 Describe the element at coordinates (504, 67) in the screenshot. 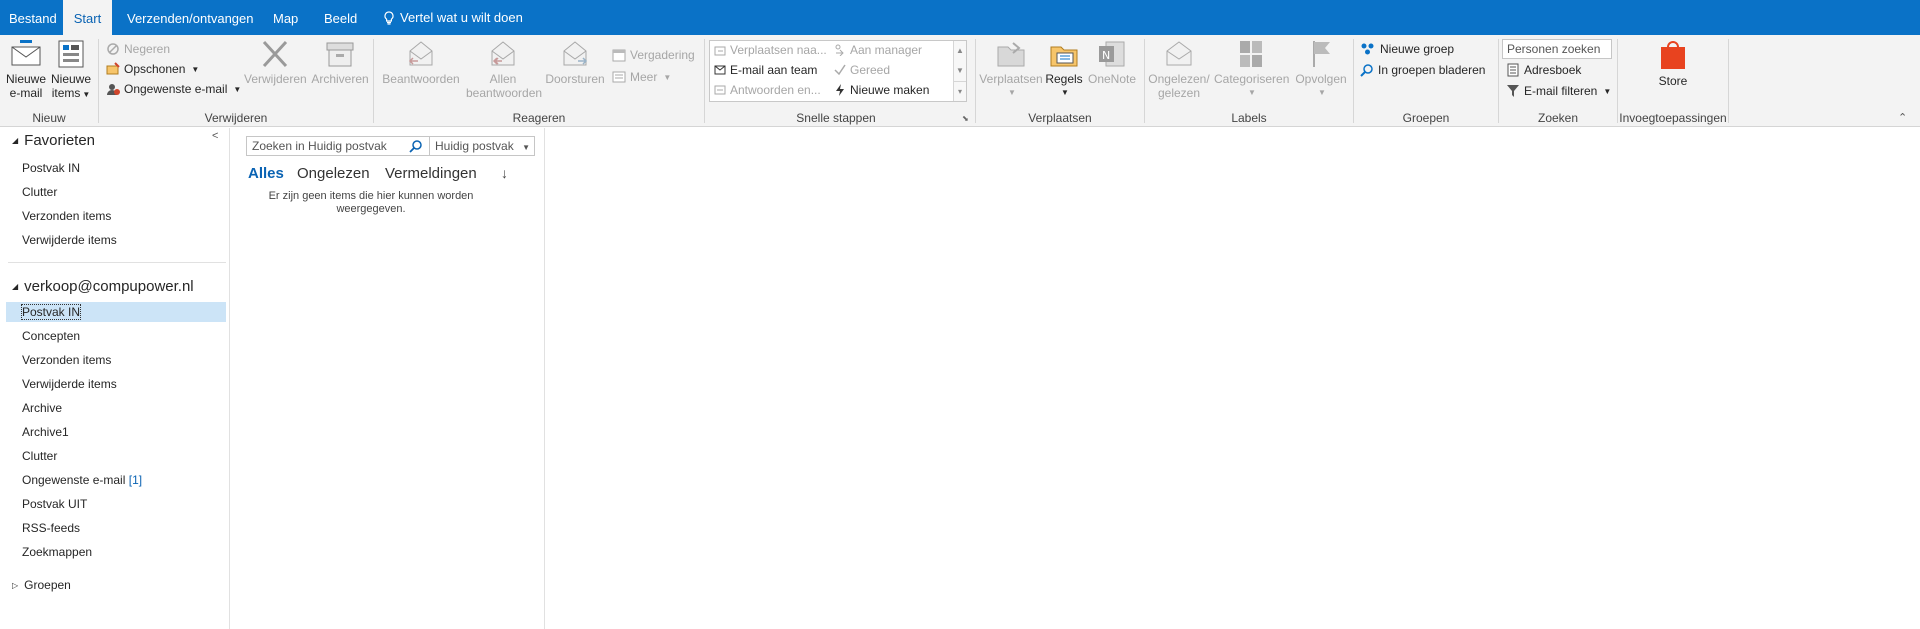

I see `reply-all-button: Allen beantwoorden` at that location.